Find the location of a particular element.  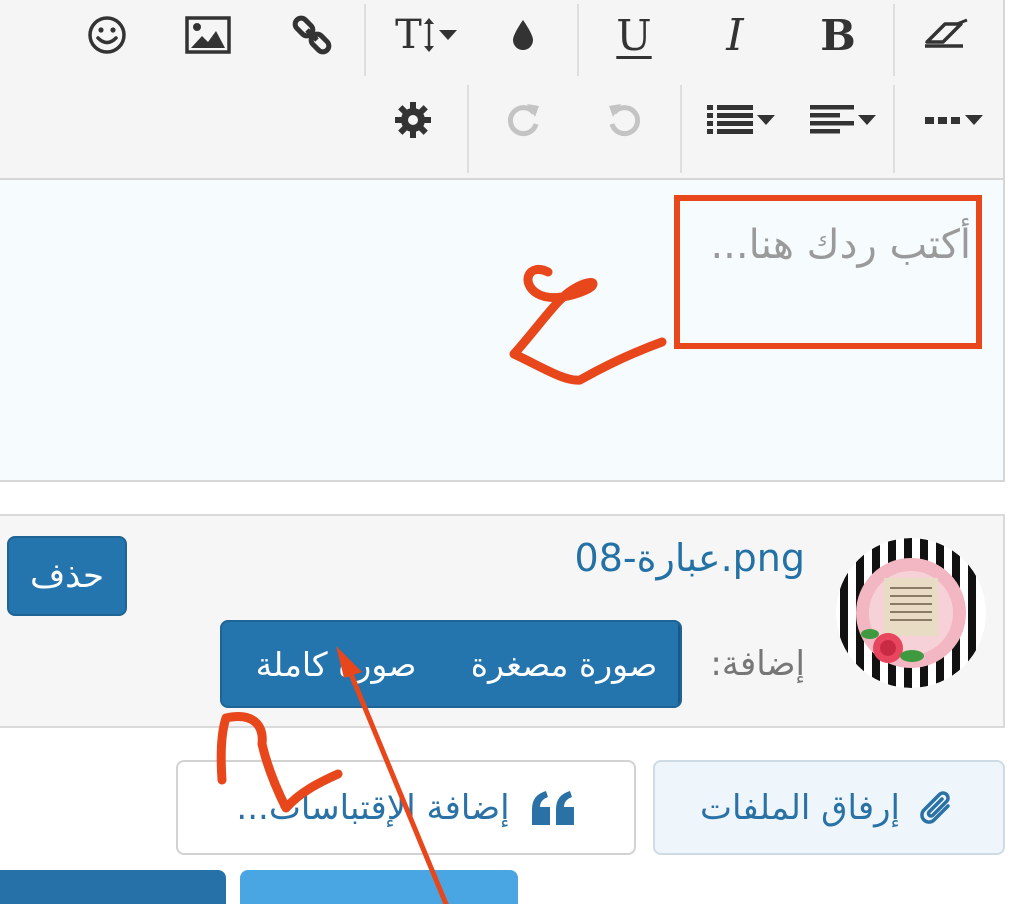

attachment-file-name: عبارة-08.png is located at coordinates (690, 558).